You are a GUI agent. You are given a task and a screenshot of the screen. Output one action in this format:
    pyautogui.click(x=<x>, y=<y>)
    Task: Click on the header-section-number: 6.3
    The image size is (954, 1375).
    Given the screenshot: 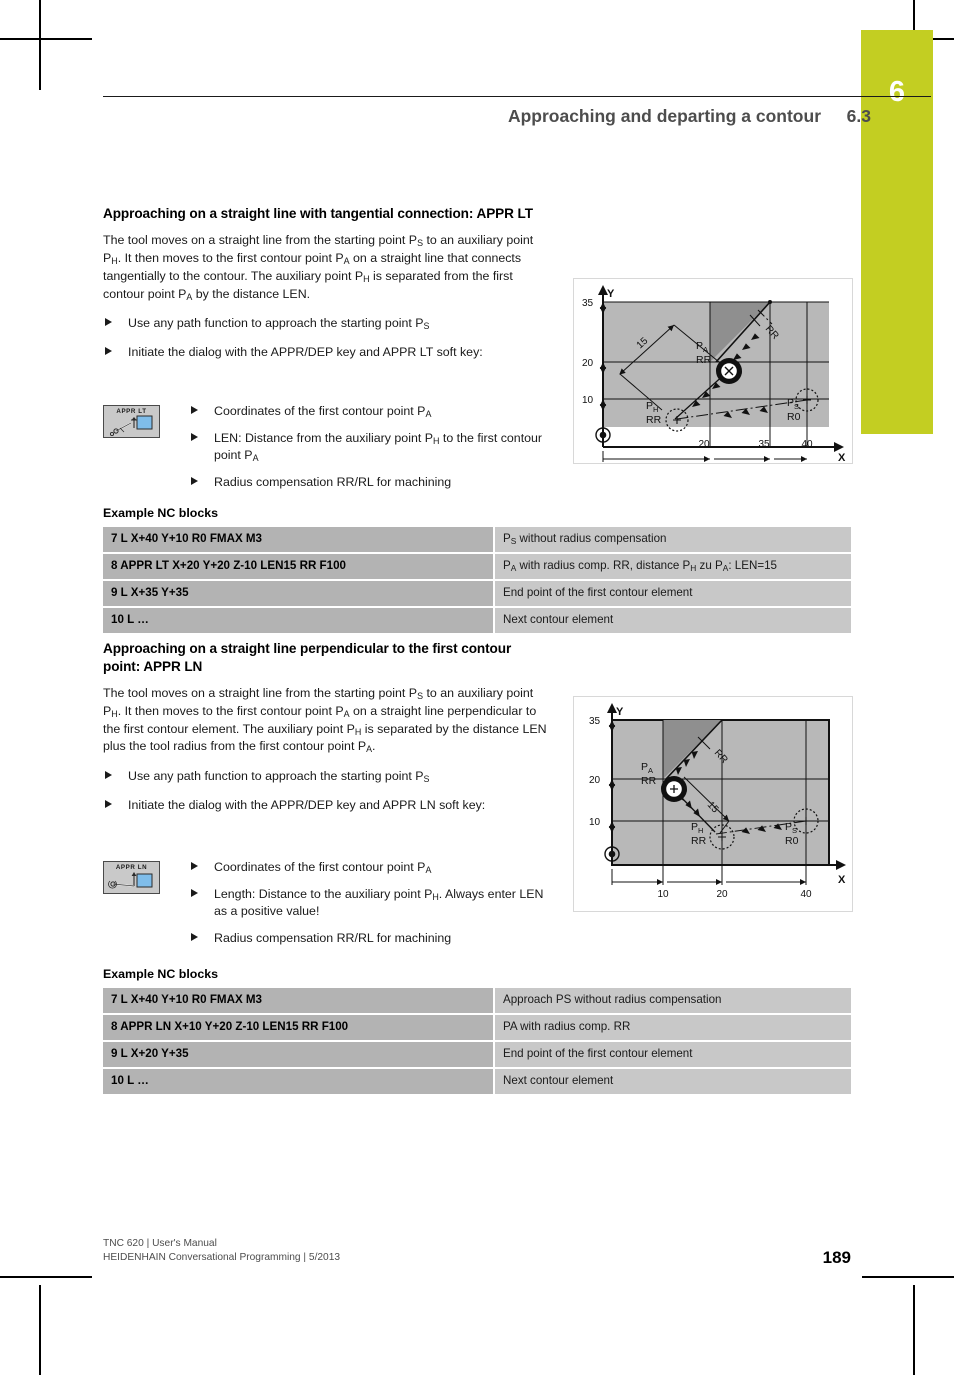 What is the action you would take?
    pyautogui.click(x=858, y=116)
    